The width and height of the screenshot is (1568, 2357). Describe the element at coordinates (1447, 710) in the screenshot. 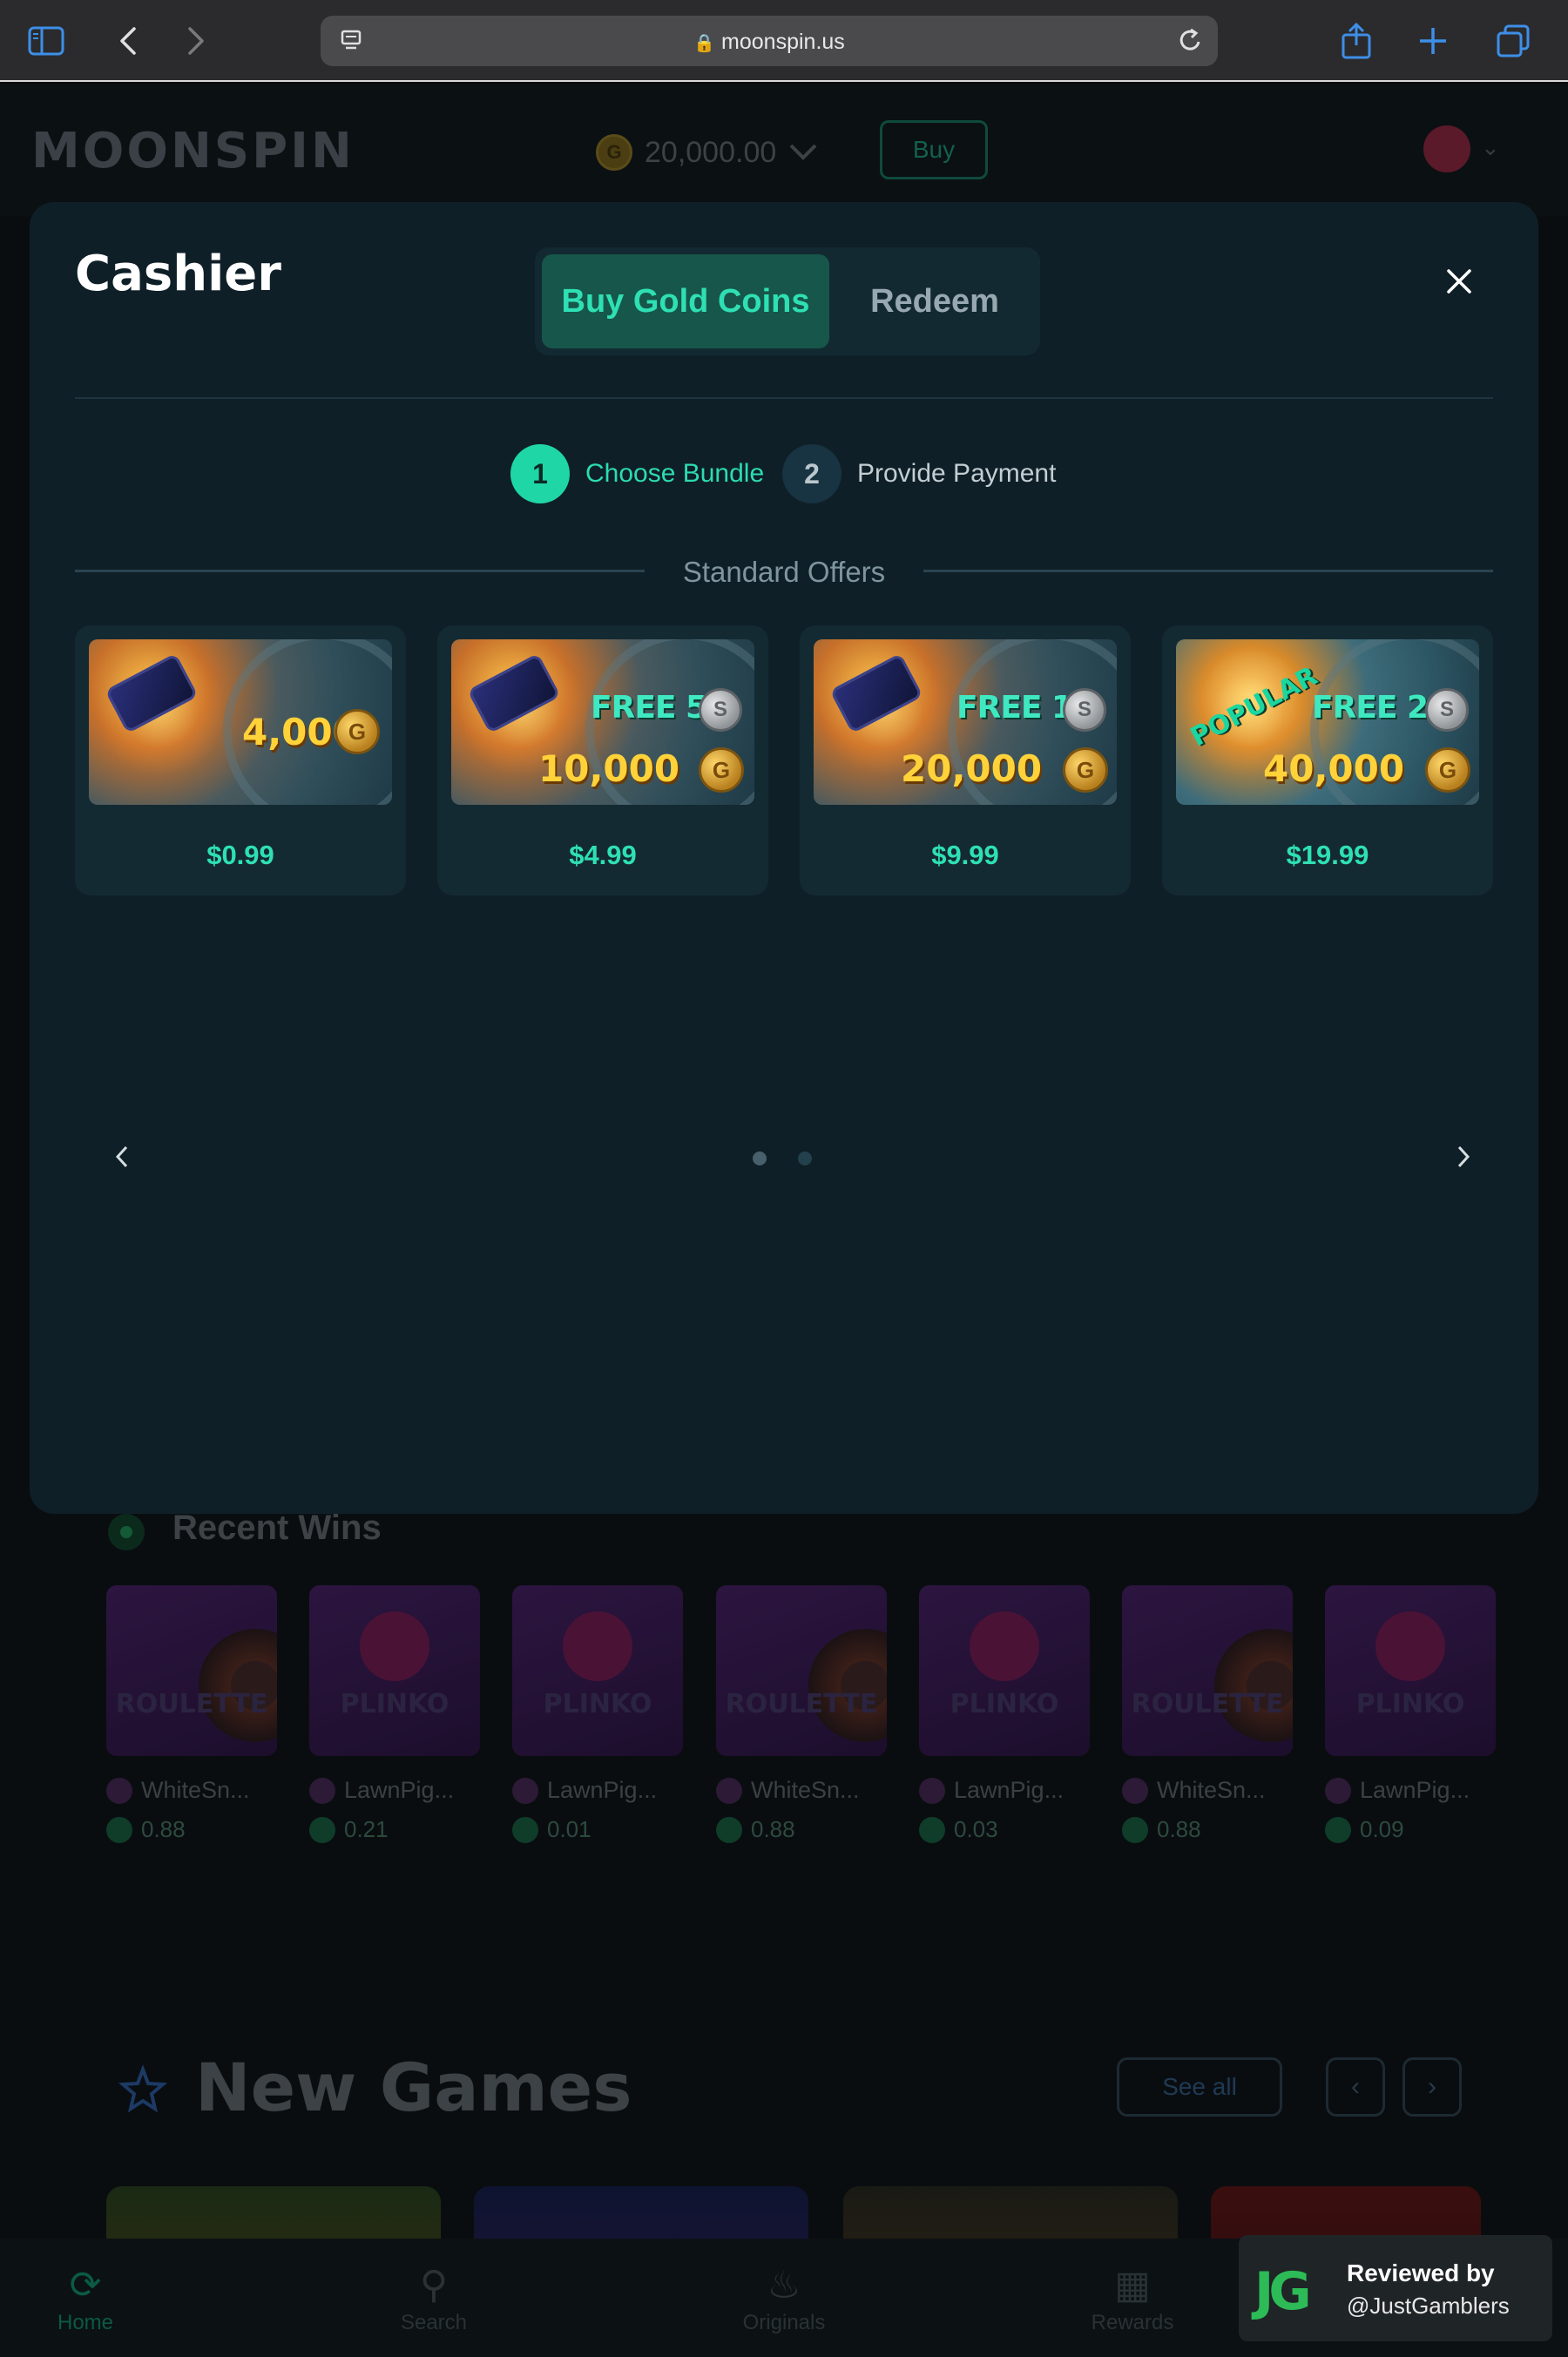

I see `sweeps-coin-icon: S` at that location.